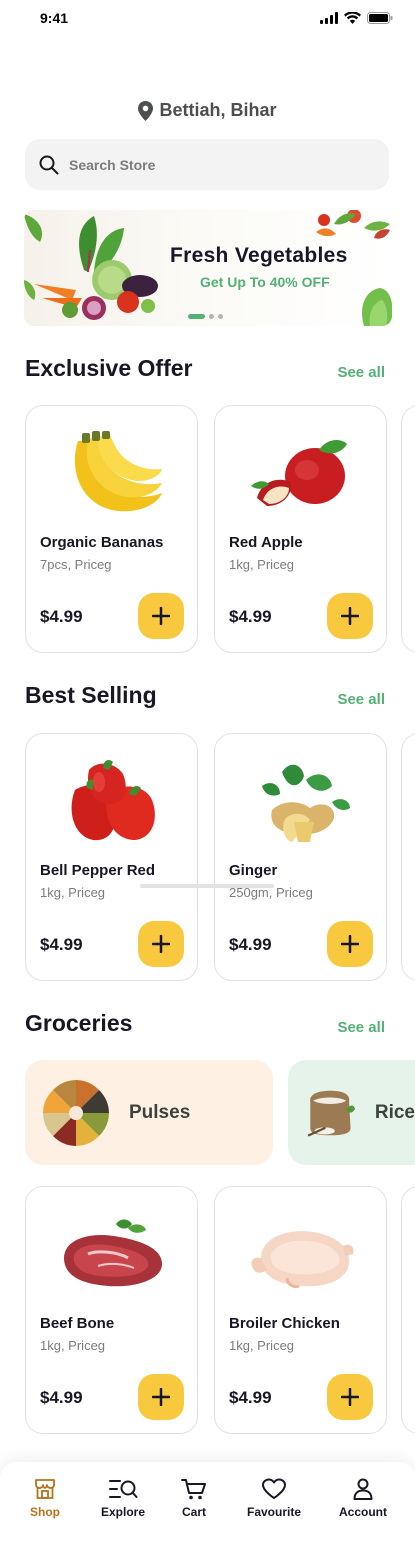 This screenshot has width=415, height=1553. What do you see at coordinates (352, 18) in the screenshot?
I see `wifi-icon` at bounding box center [352, 18].